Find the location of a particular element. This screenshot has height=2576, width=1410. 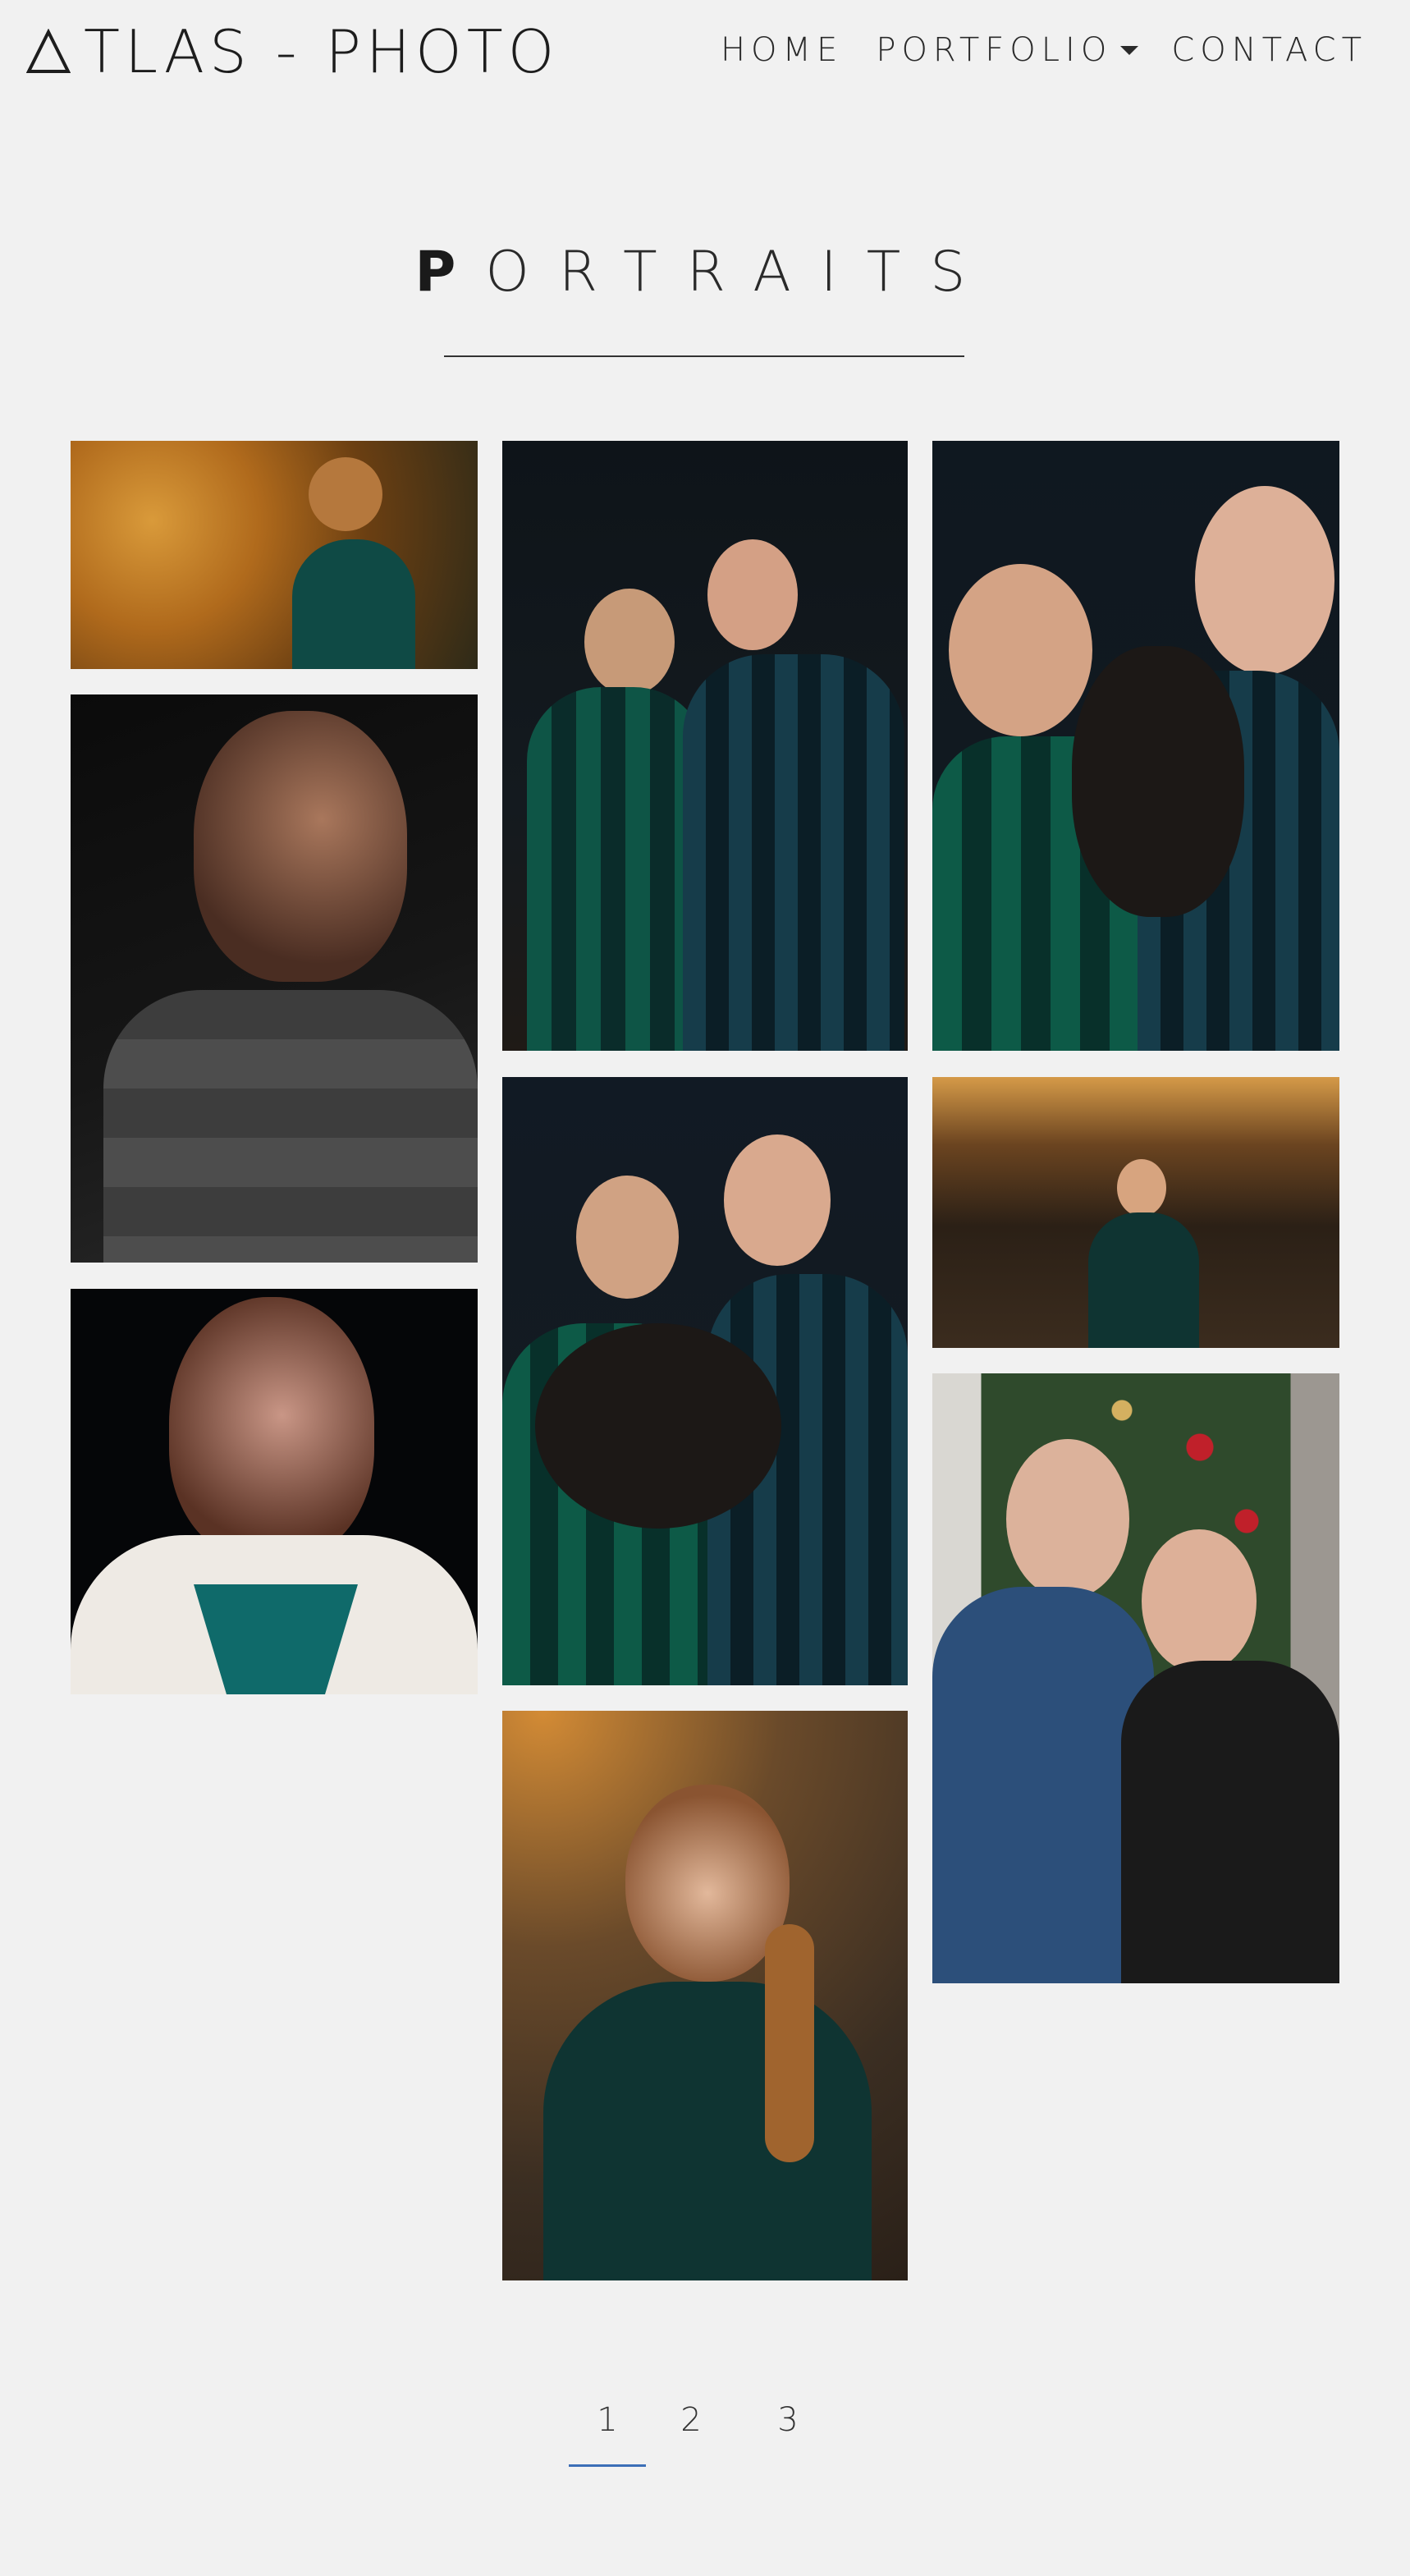

photo-couple-plaid is located at coordinates (705, 746).